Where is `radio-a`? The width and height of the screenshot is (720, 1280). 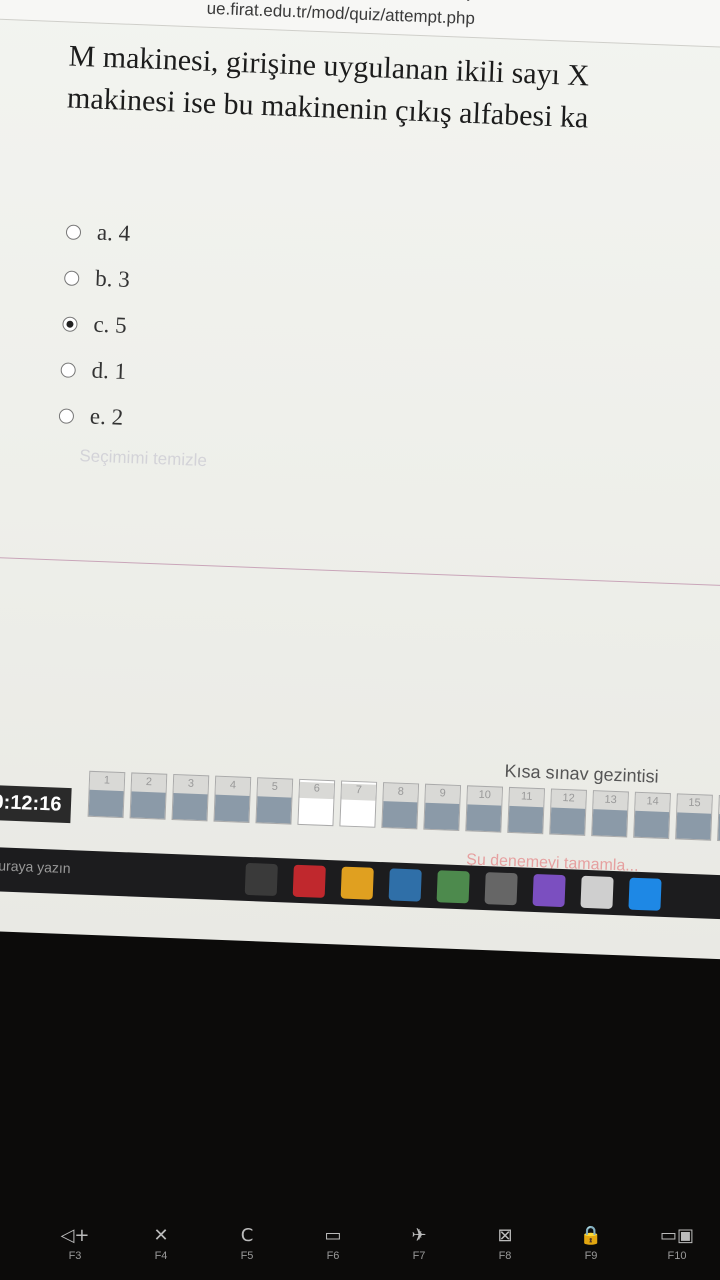
radio-a is located at coordinates (73, 232).